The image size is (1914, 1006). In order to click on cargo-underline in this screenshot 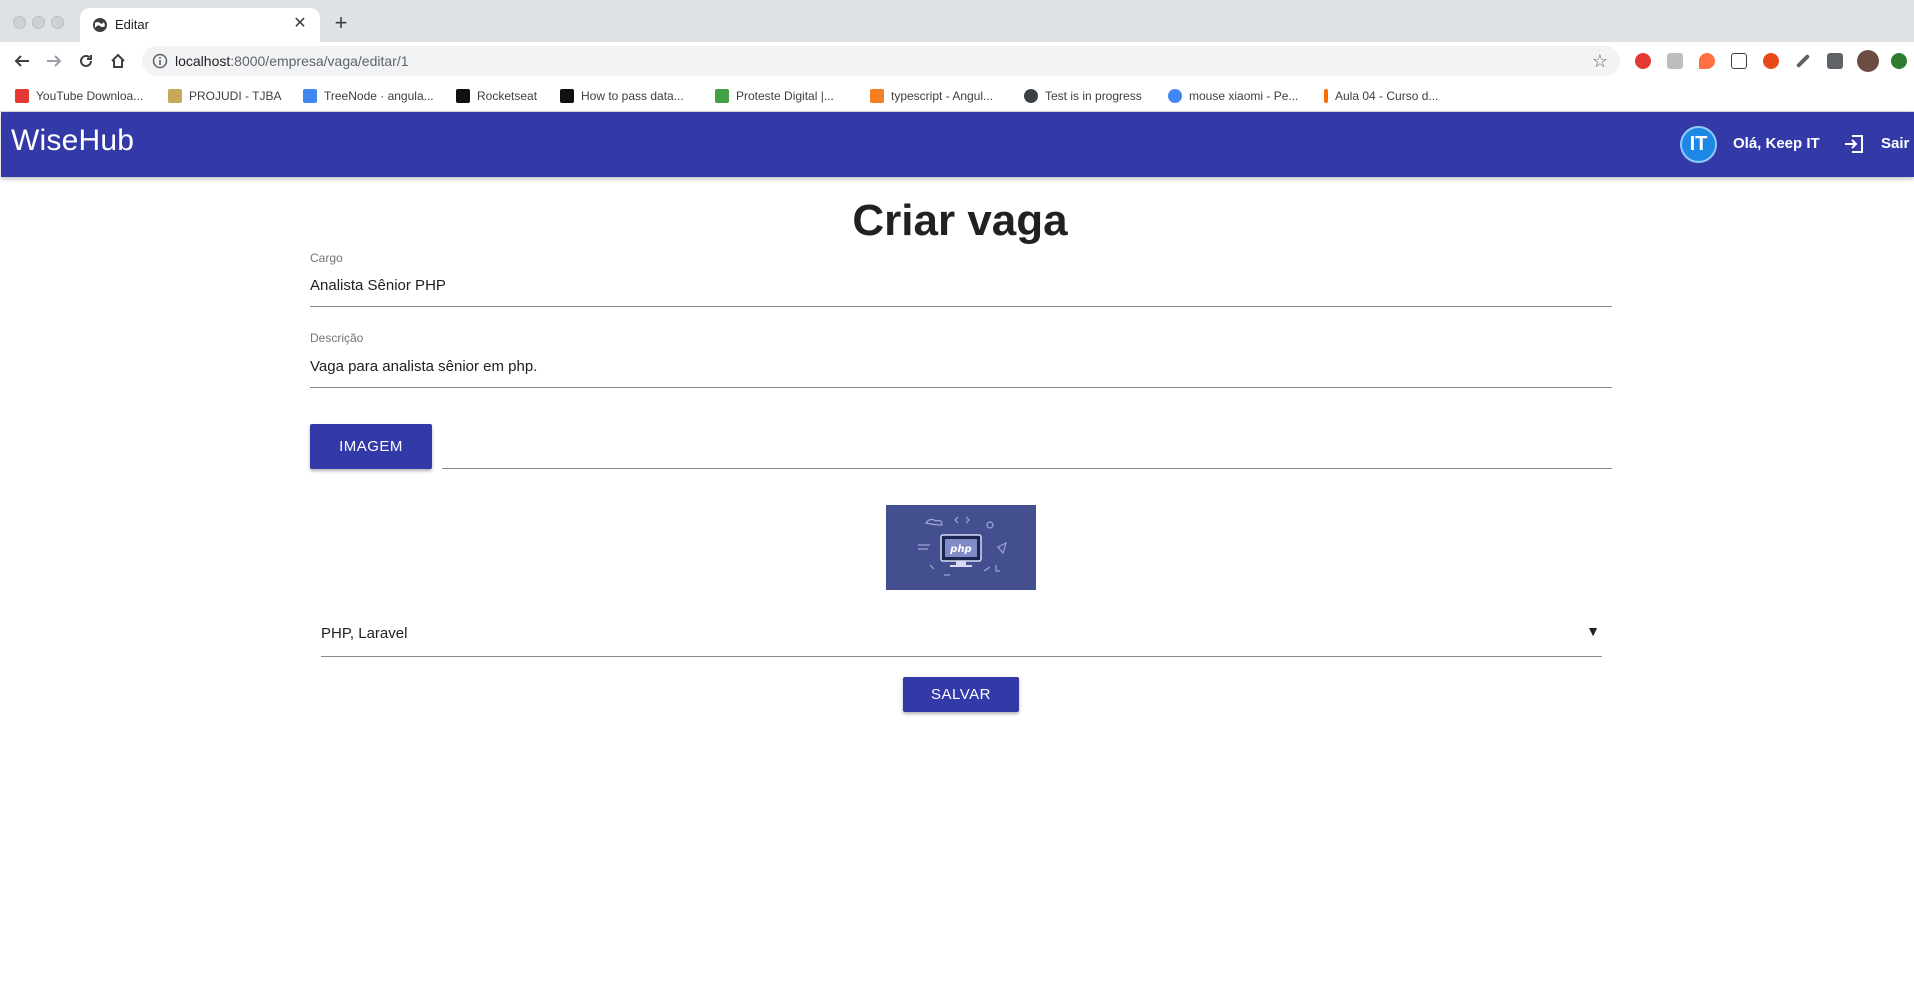, I will do `click(961, 306)`.